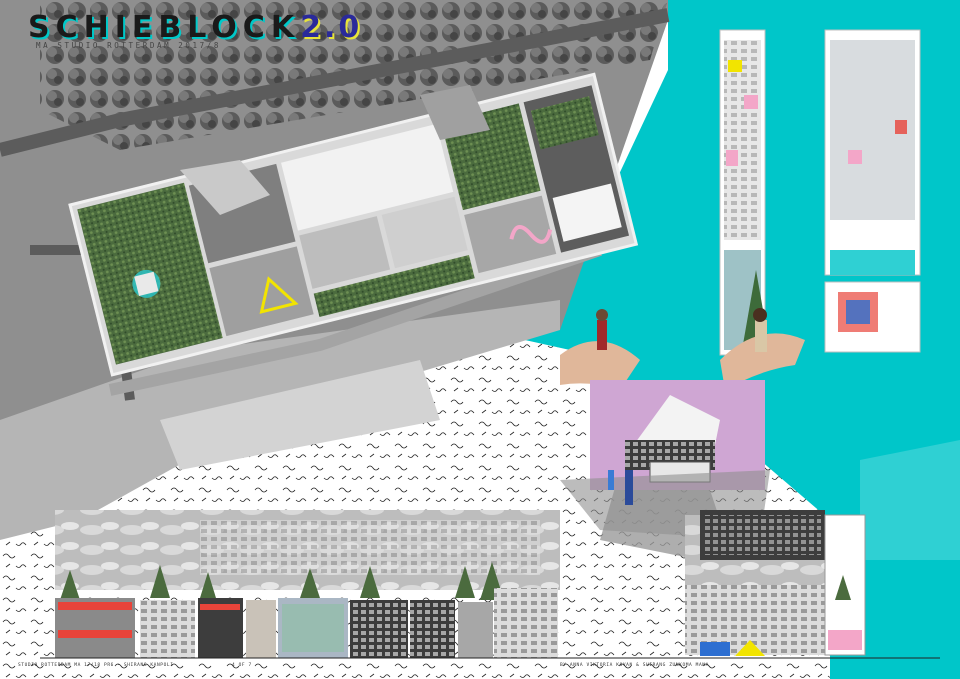 Image resolution: width=960 pixels, height=679 pixels. What do you see at coordinates (128, 45) in the screenshot?
I see `poster-subtitle: MA STUDIO ROTTERDAM 2017/8` at bounding box center [128, 45].